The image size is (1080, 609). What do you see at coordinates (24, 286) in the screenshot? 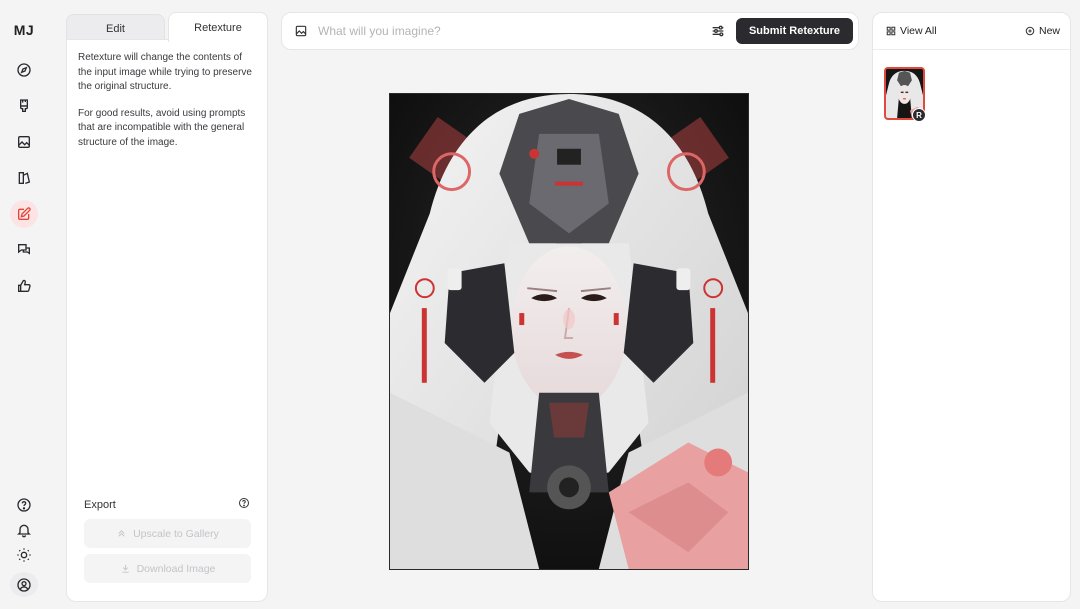
I see `rate-thumbs-up-icon` at bounding box center [24, 286].